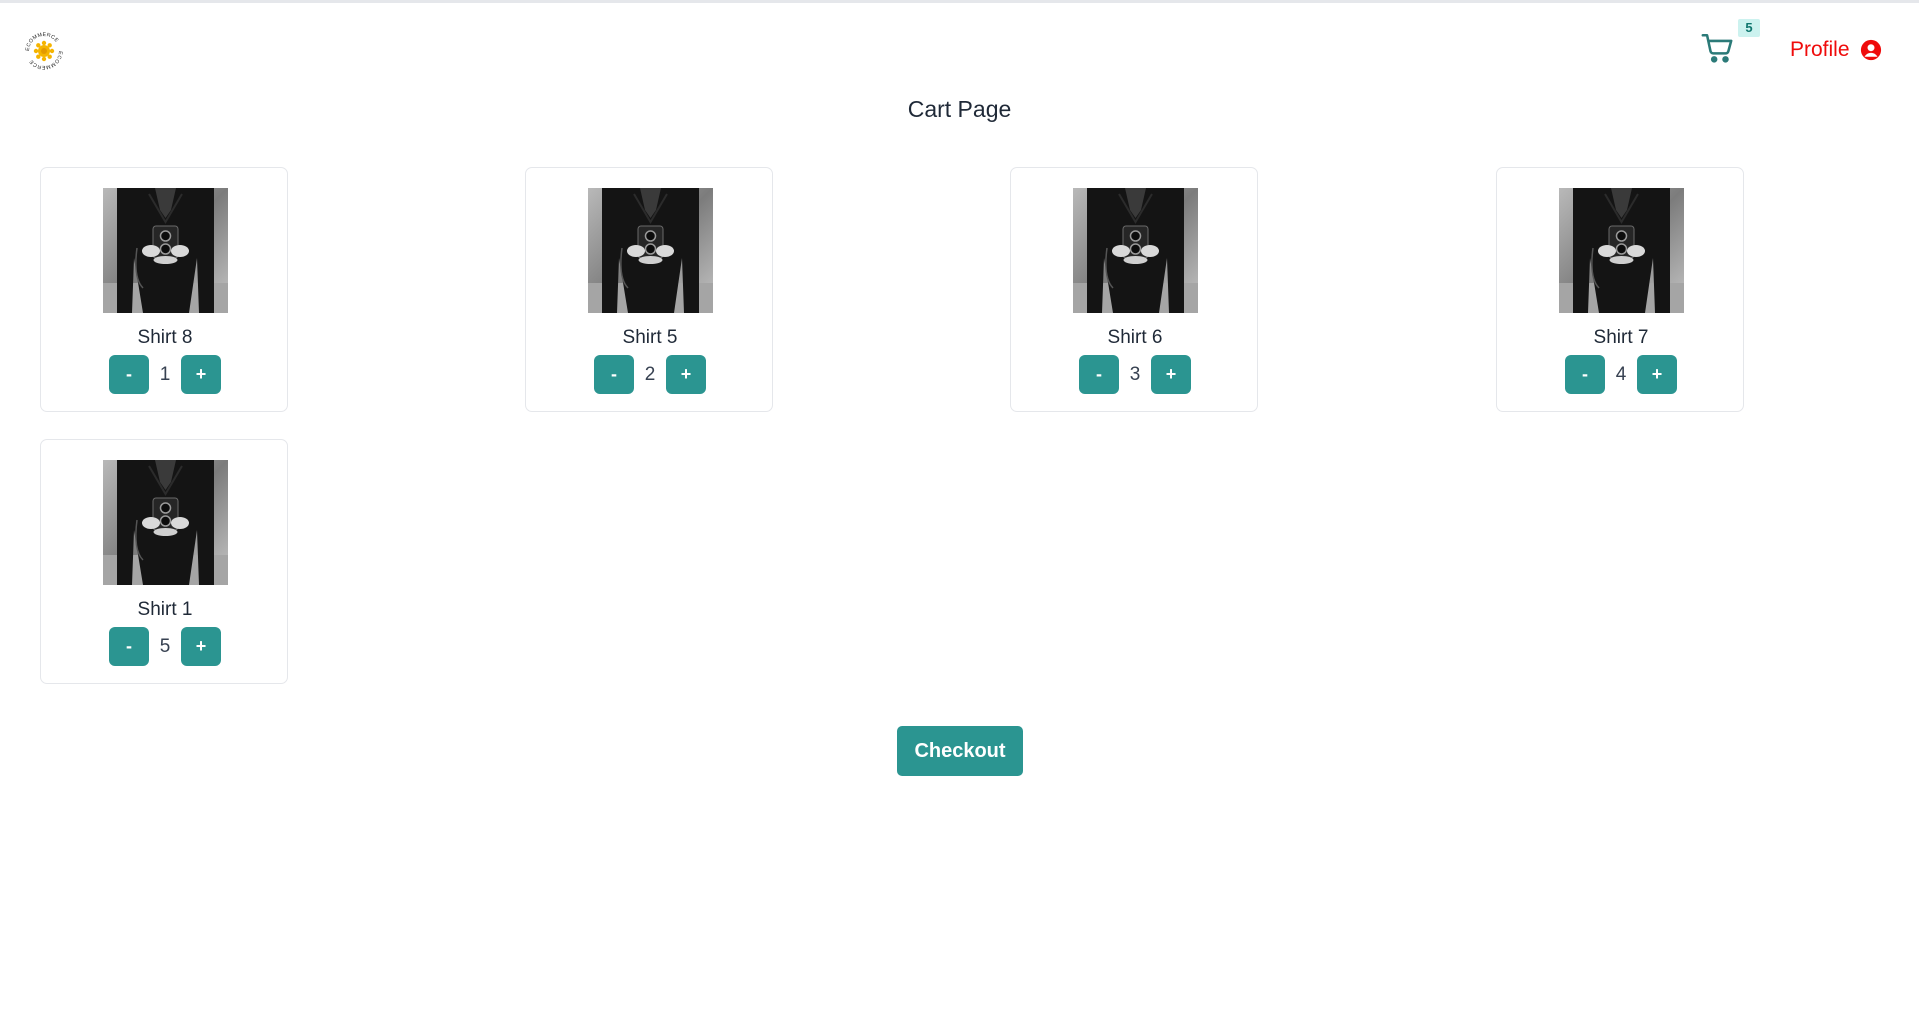  Describe the element at coordinates (960, 751) in the screenshot. I see `checkout-button: Checkout` at that location.